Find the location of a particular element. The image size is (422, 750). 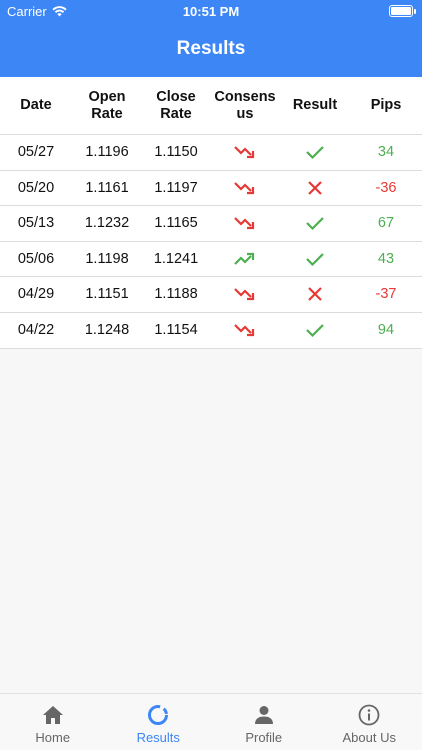

tab-home: Home is located at coordinates (53, 722).